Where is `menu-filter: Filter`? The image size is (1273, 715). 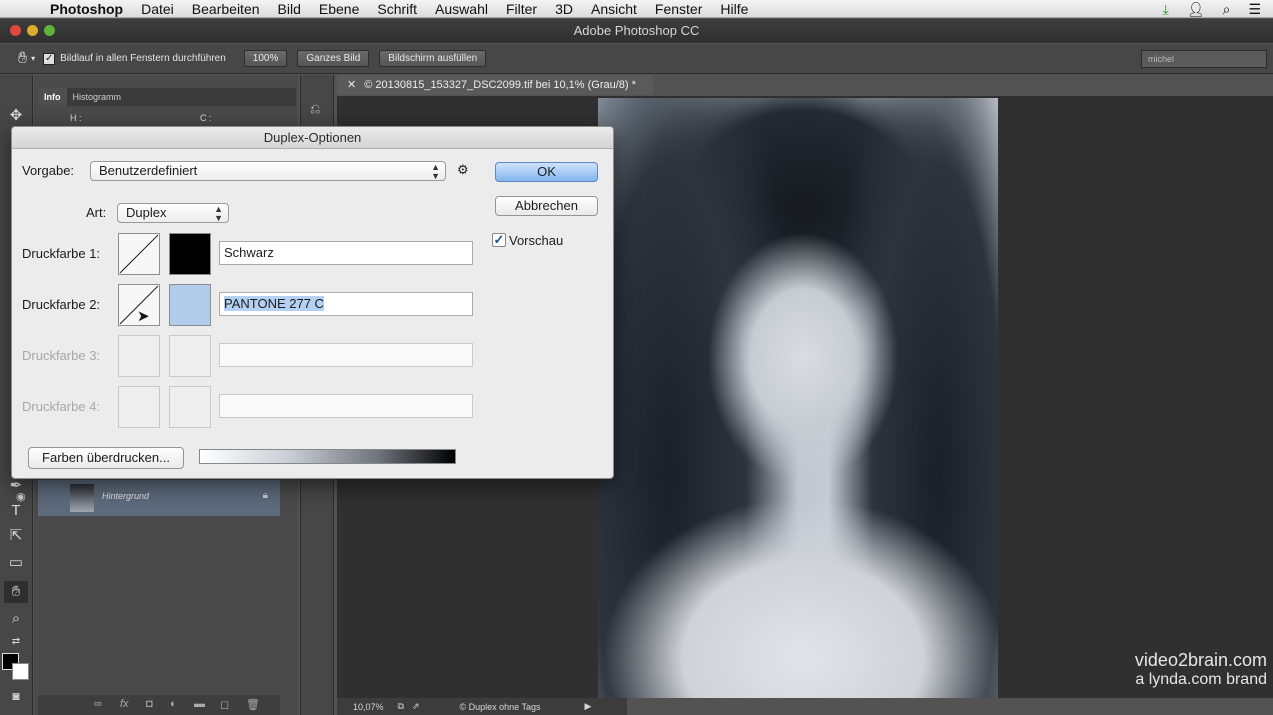
menu-filter: Filter is located at coordinates (521, 9).